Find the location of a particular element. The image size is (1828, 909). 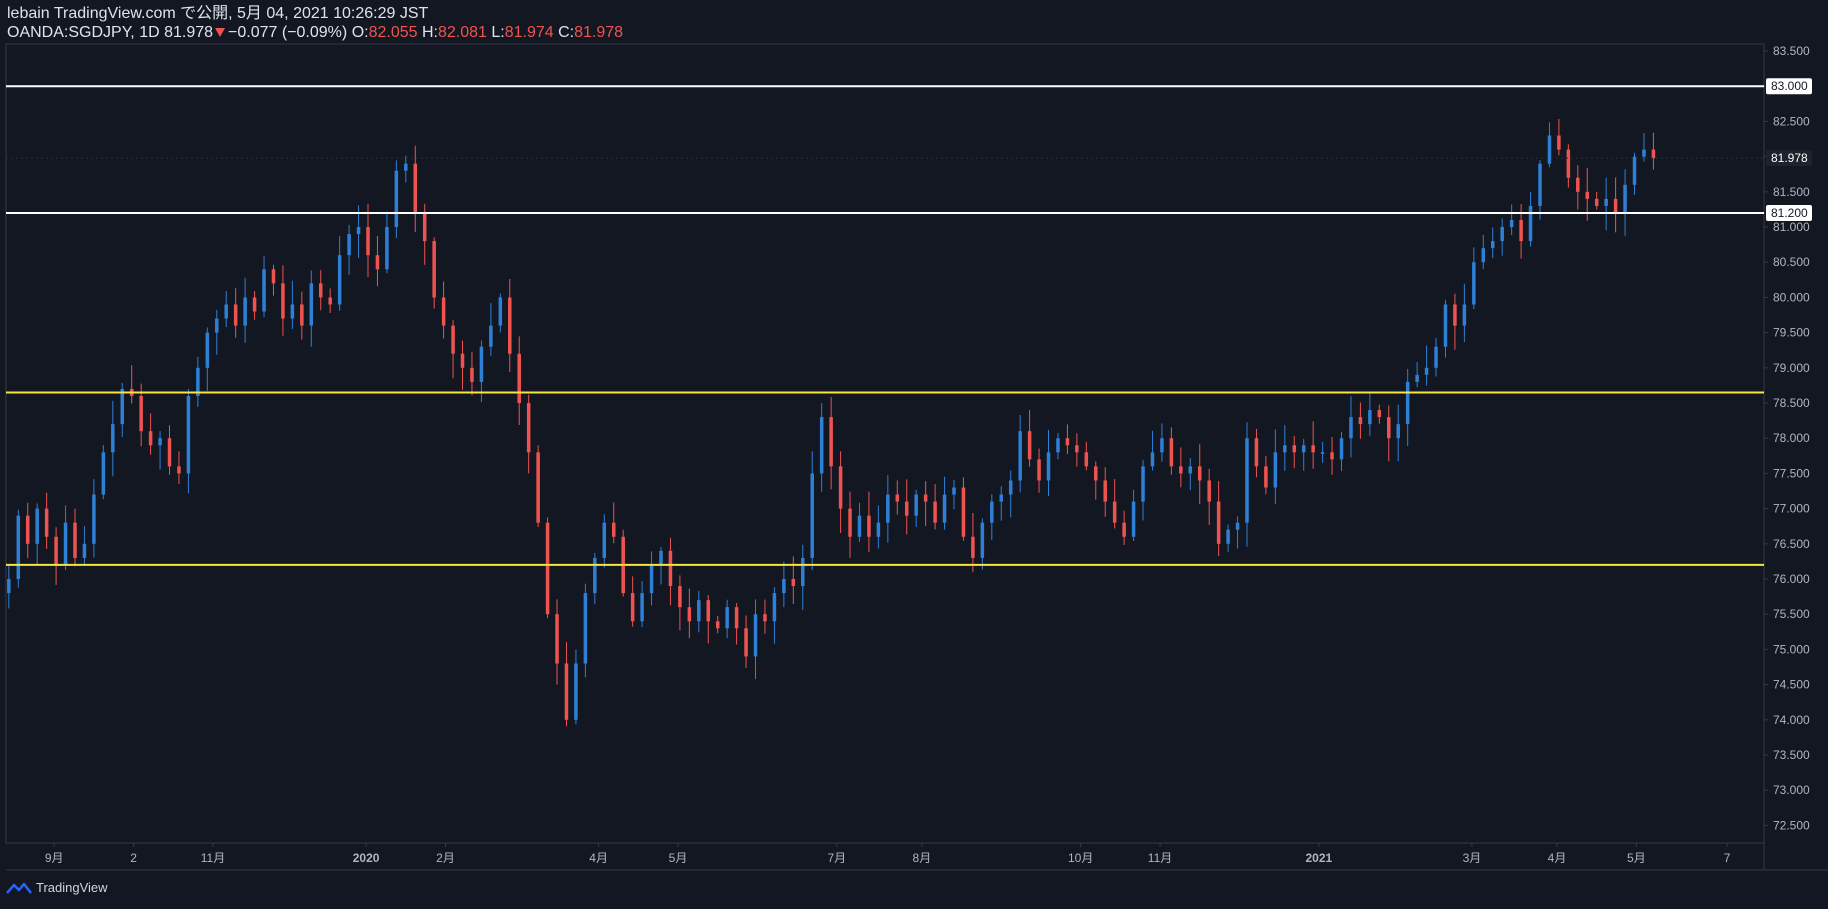

tradingview-logo: TradingView is located at coordinates (57, 887).